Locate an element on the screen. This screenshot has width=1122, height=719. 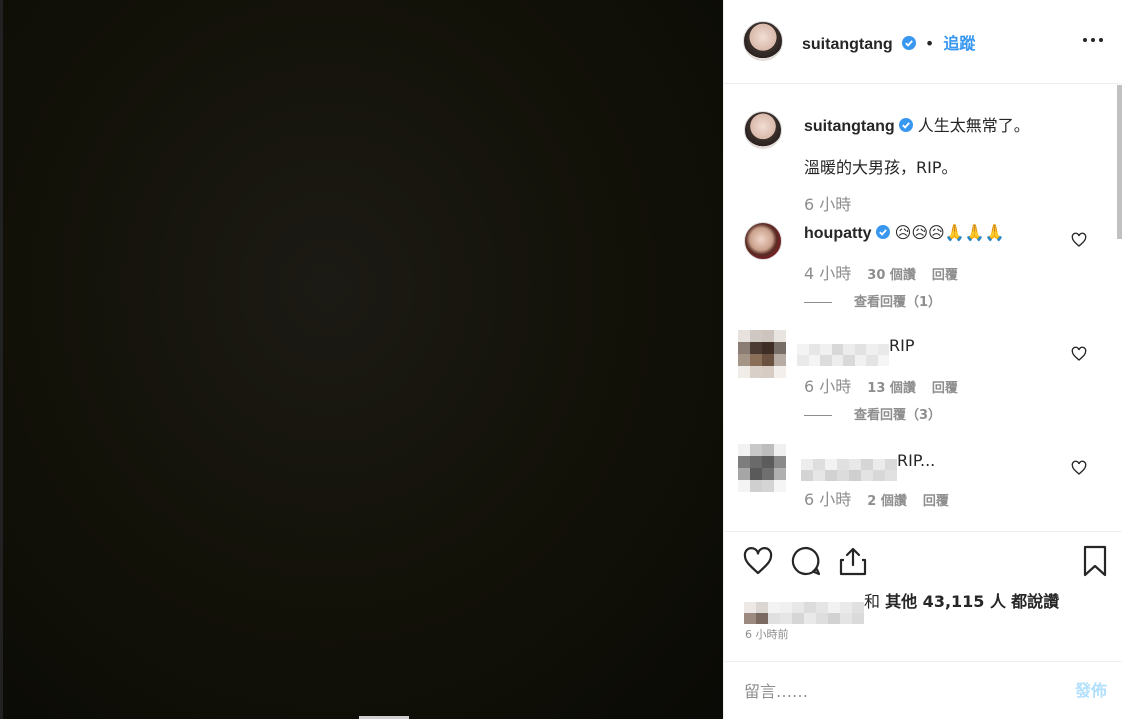
liker-avatar-username-pixelated is located at coordinates (804, 613).